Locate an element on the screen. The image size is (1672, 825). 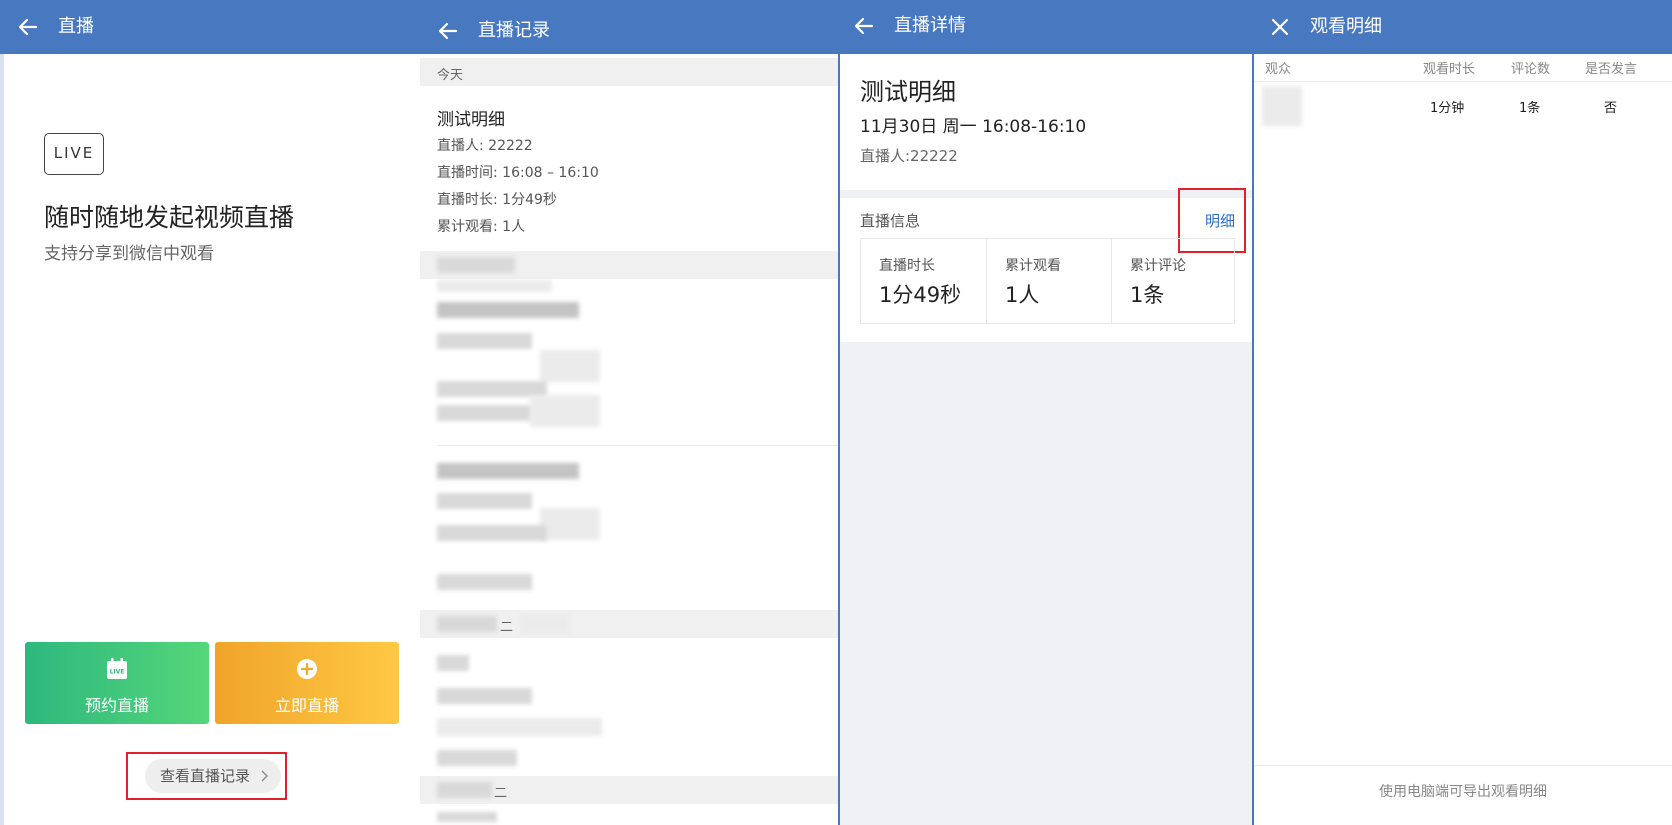
live-name: 测试明细 is located at coordinates (908, 92).